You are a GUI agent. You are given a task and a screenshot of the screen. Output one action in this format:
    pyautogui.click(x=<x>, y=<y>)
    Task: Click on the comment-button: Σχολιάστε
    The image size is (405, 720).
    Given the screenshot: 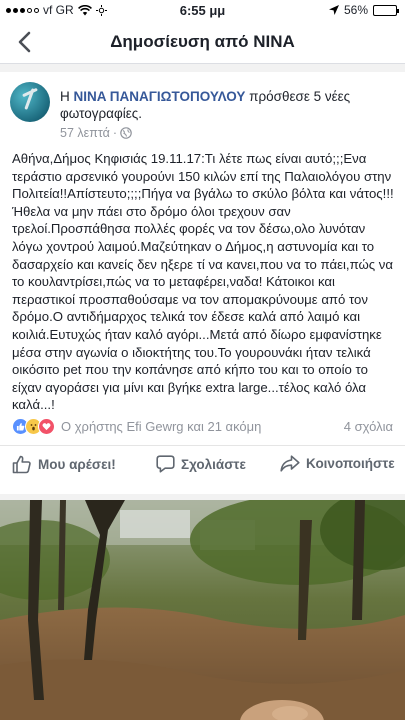 What is the action you would take?
    pyautogui.click(x=201, y=464)
    